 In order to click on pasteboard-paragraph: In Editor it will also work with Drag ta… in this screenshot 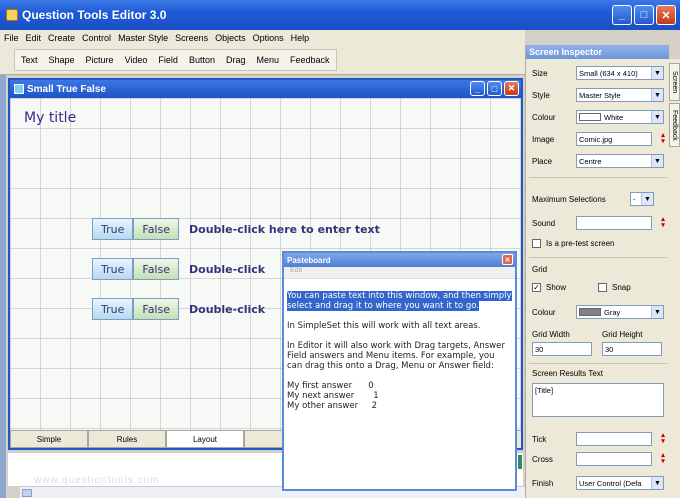, I will do `click(396, 356)`.